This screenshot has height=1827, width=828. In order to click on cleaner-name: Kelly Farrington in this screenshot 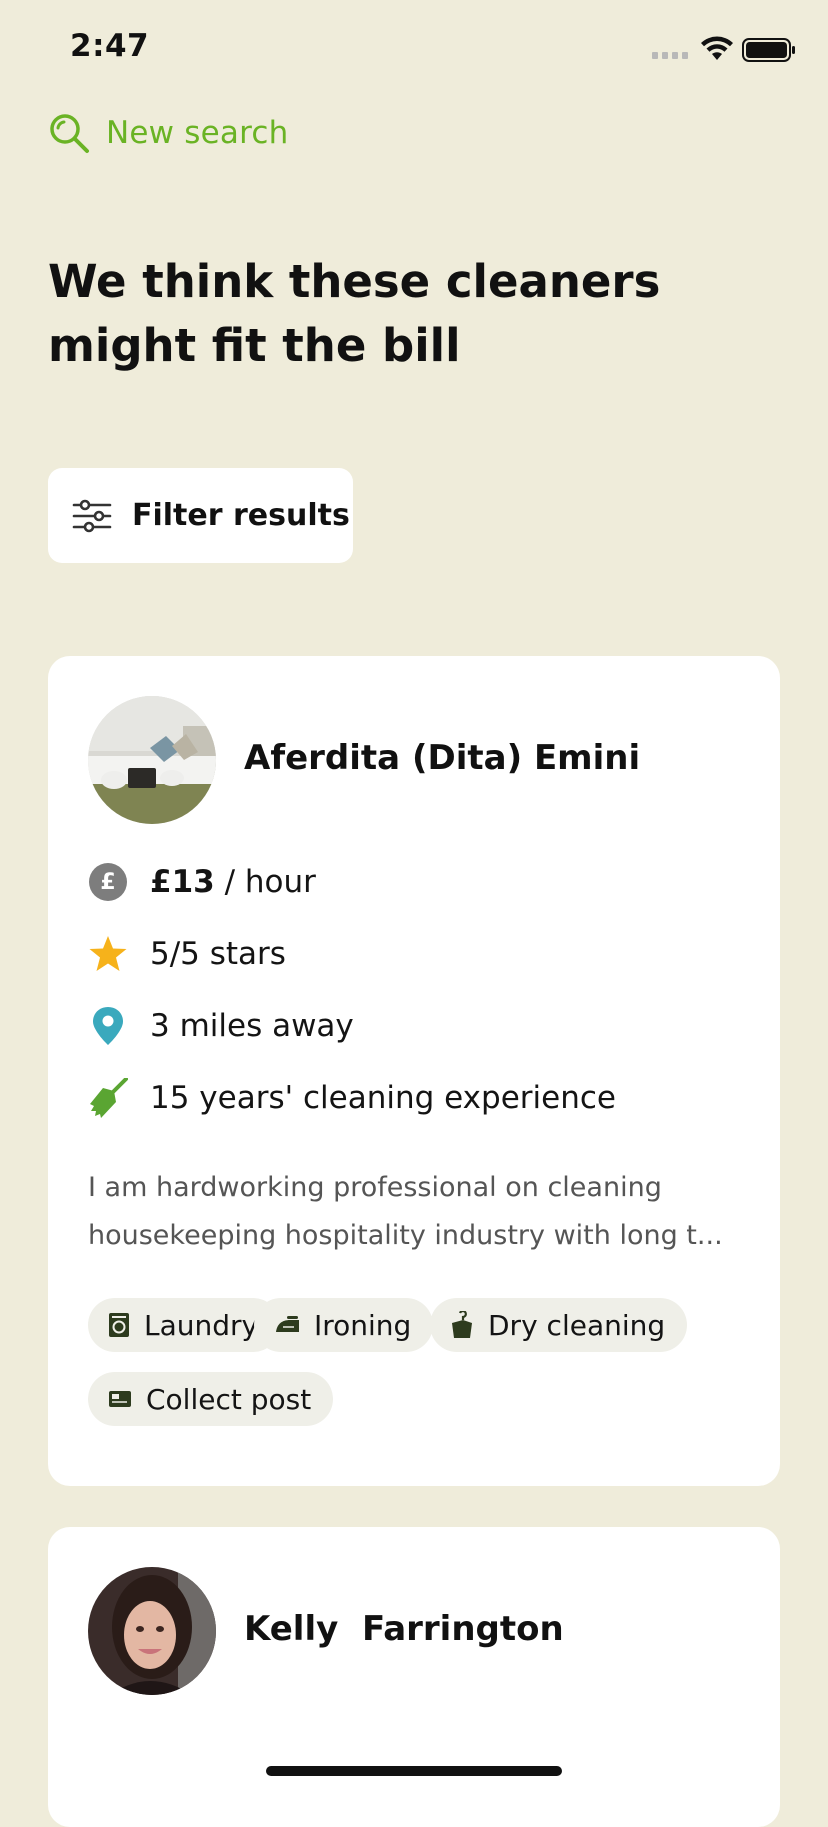, I will do `click(404, 1629)`.